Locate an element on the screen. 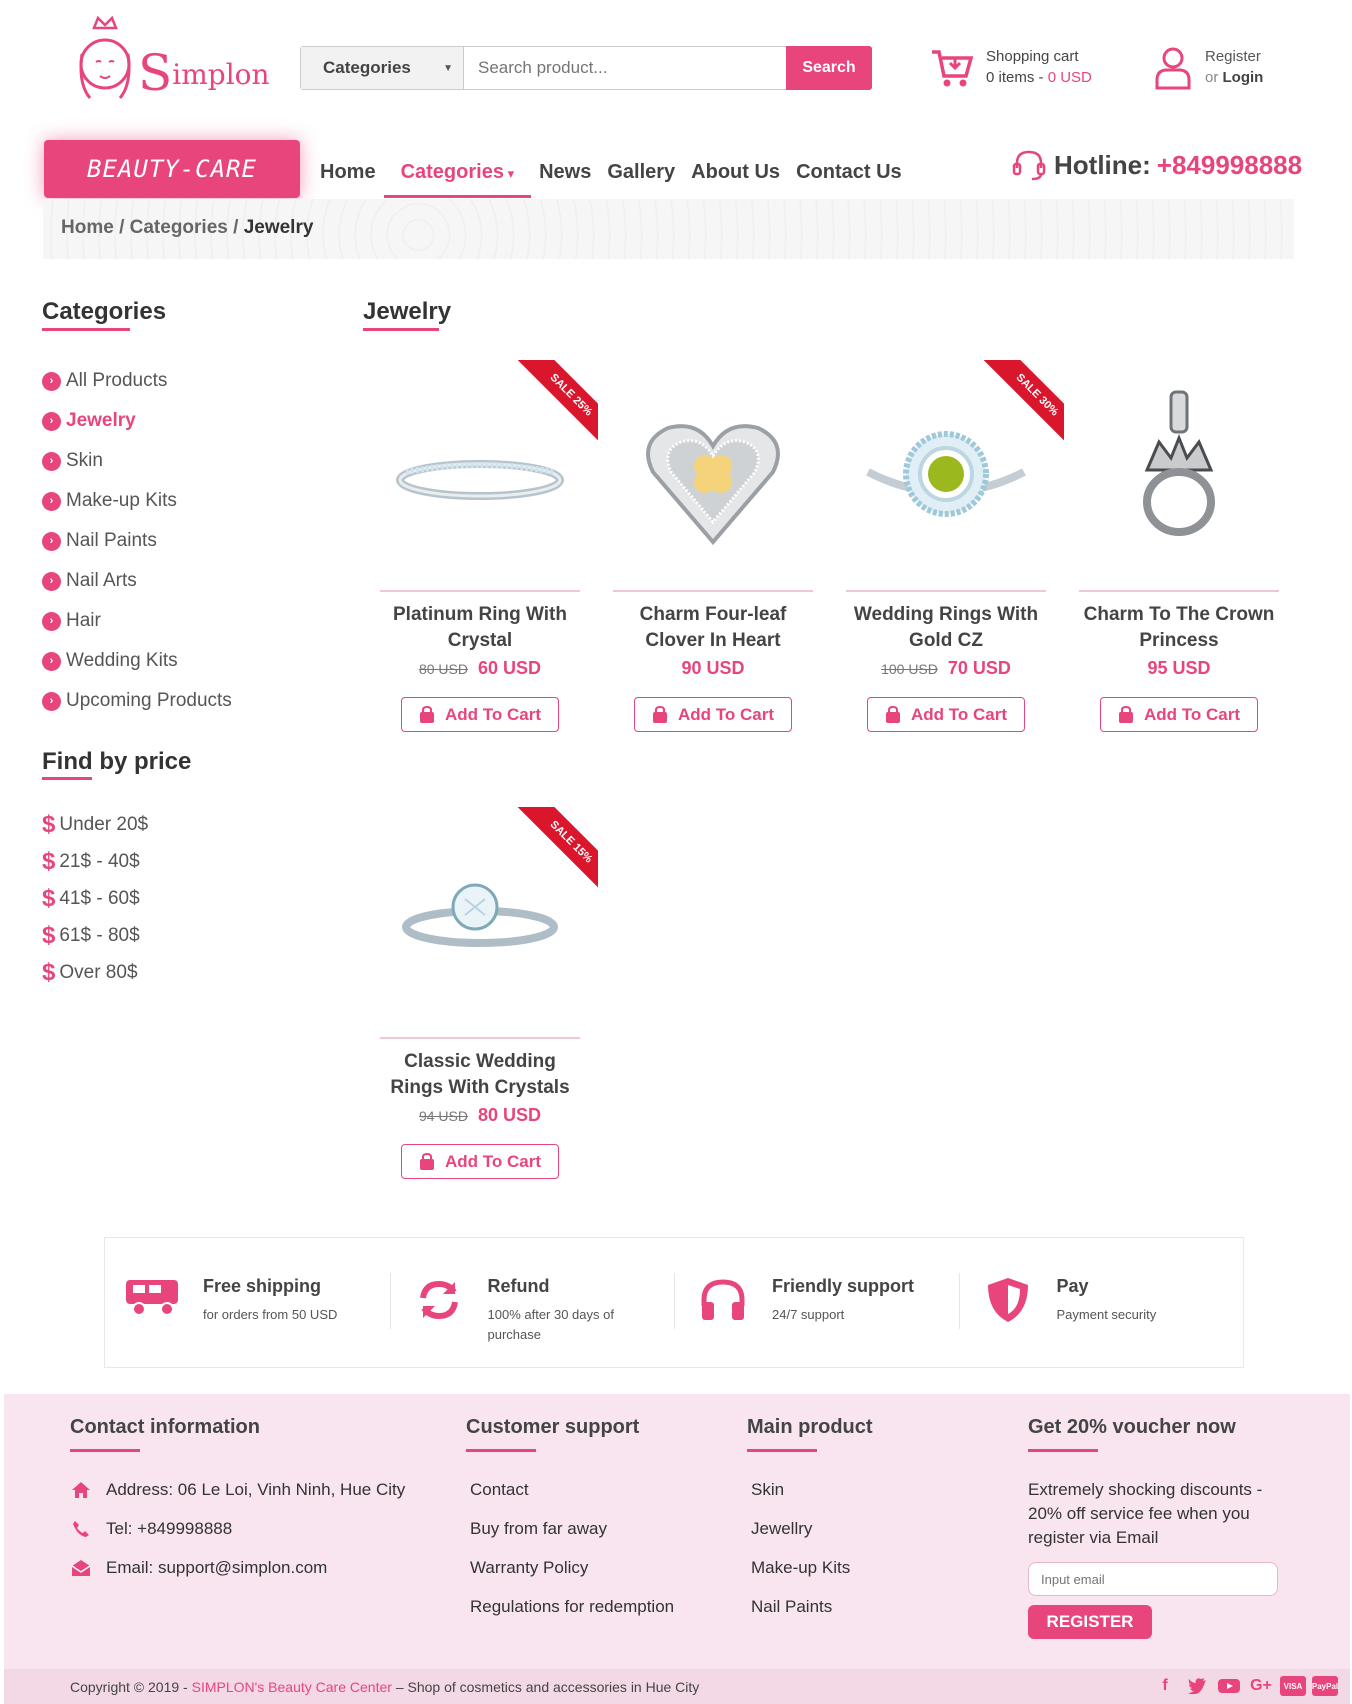 This screenshot has height=1704, width=1352. hotline-label: Hotline: is located at coordinates (1102, 164).